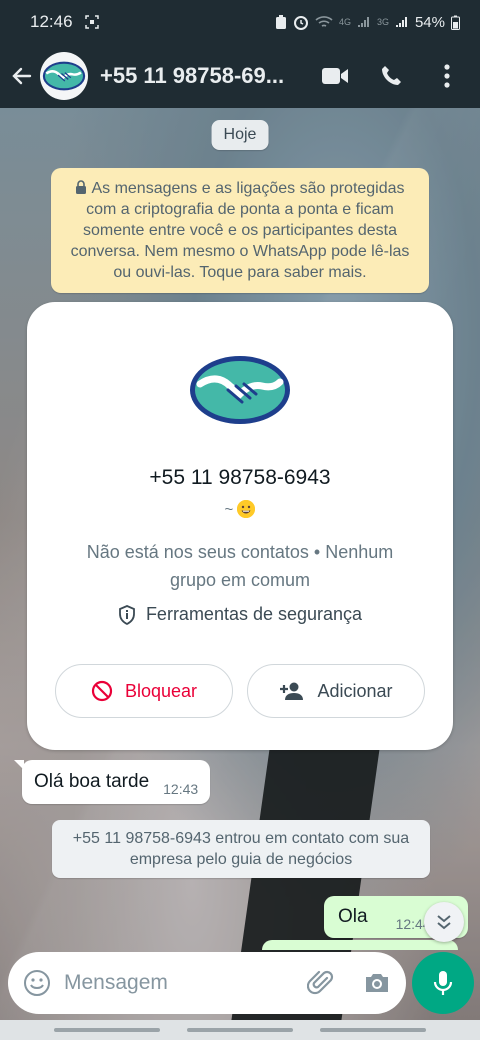  Describe the element at coordinates (455, 22) in the screenshot. I see `battery-icon` at that location.